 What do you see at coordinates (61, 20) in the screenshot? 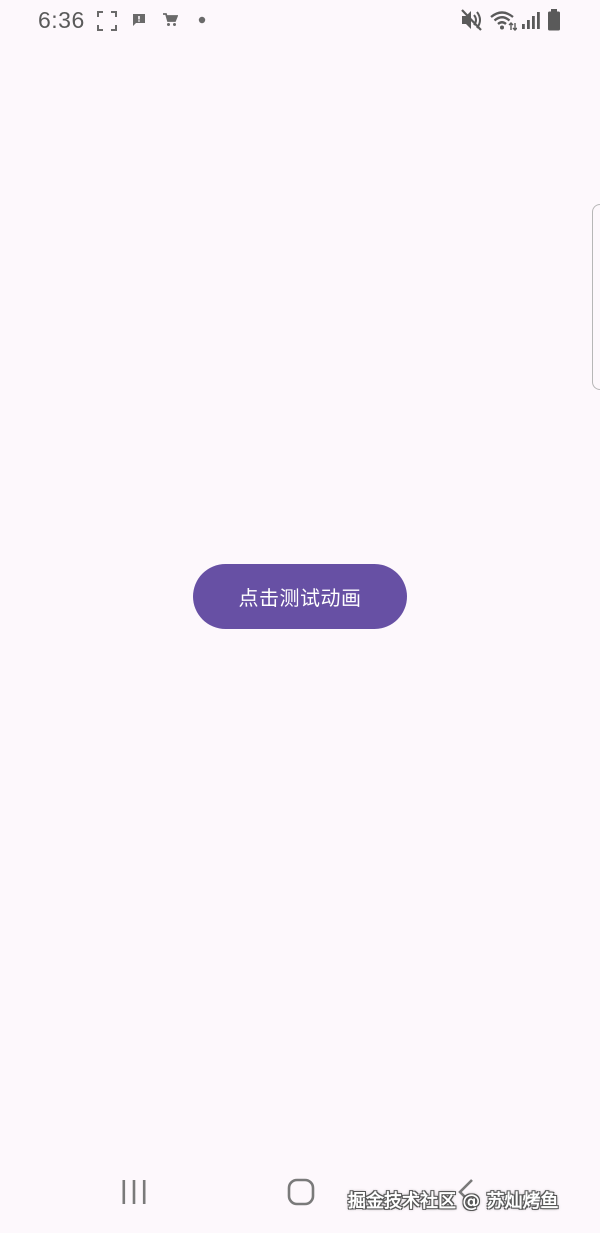
I see `status-time: 6:36` at bounding box center [61, 20].